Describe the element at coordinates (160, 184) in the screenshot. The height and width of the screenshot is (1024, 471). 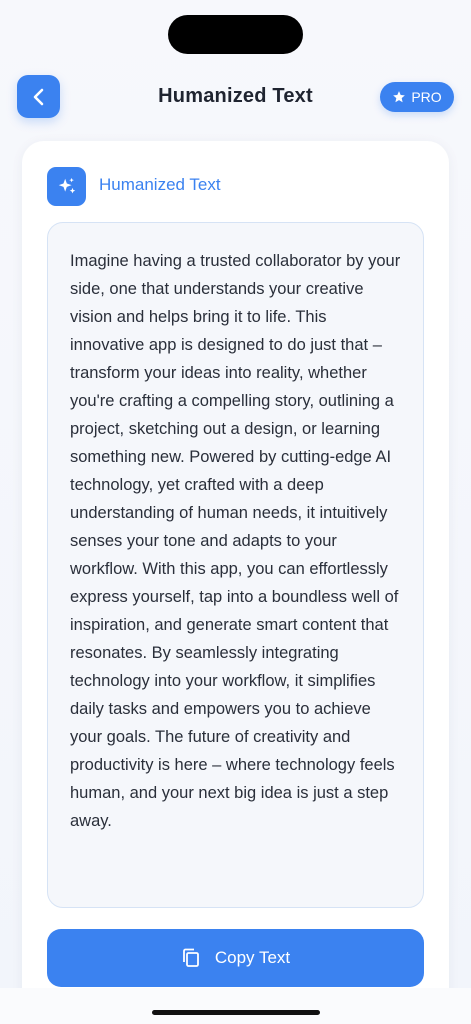
I see `card-header-label: Humanized Text` at that location.